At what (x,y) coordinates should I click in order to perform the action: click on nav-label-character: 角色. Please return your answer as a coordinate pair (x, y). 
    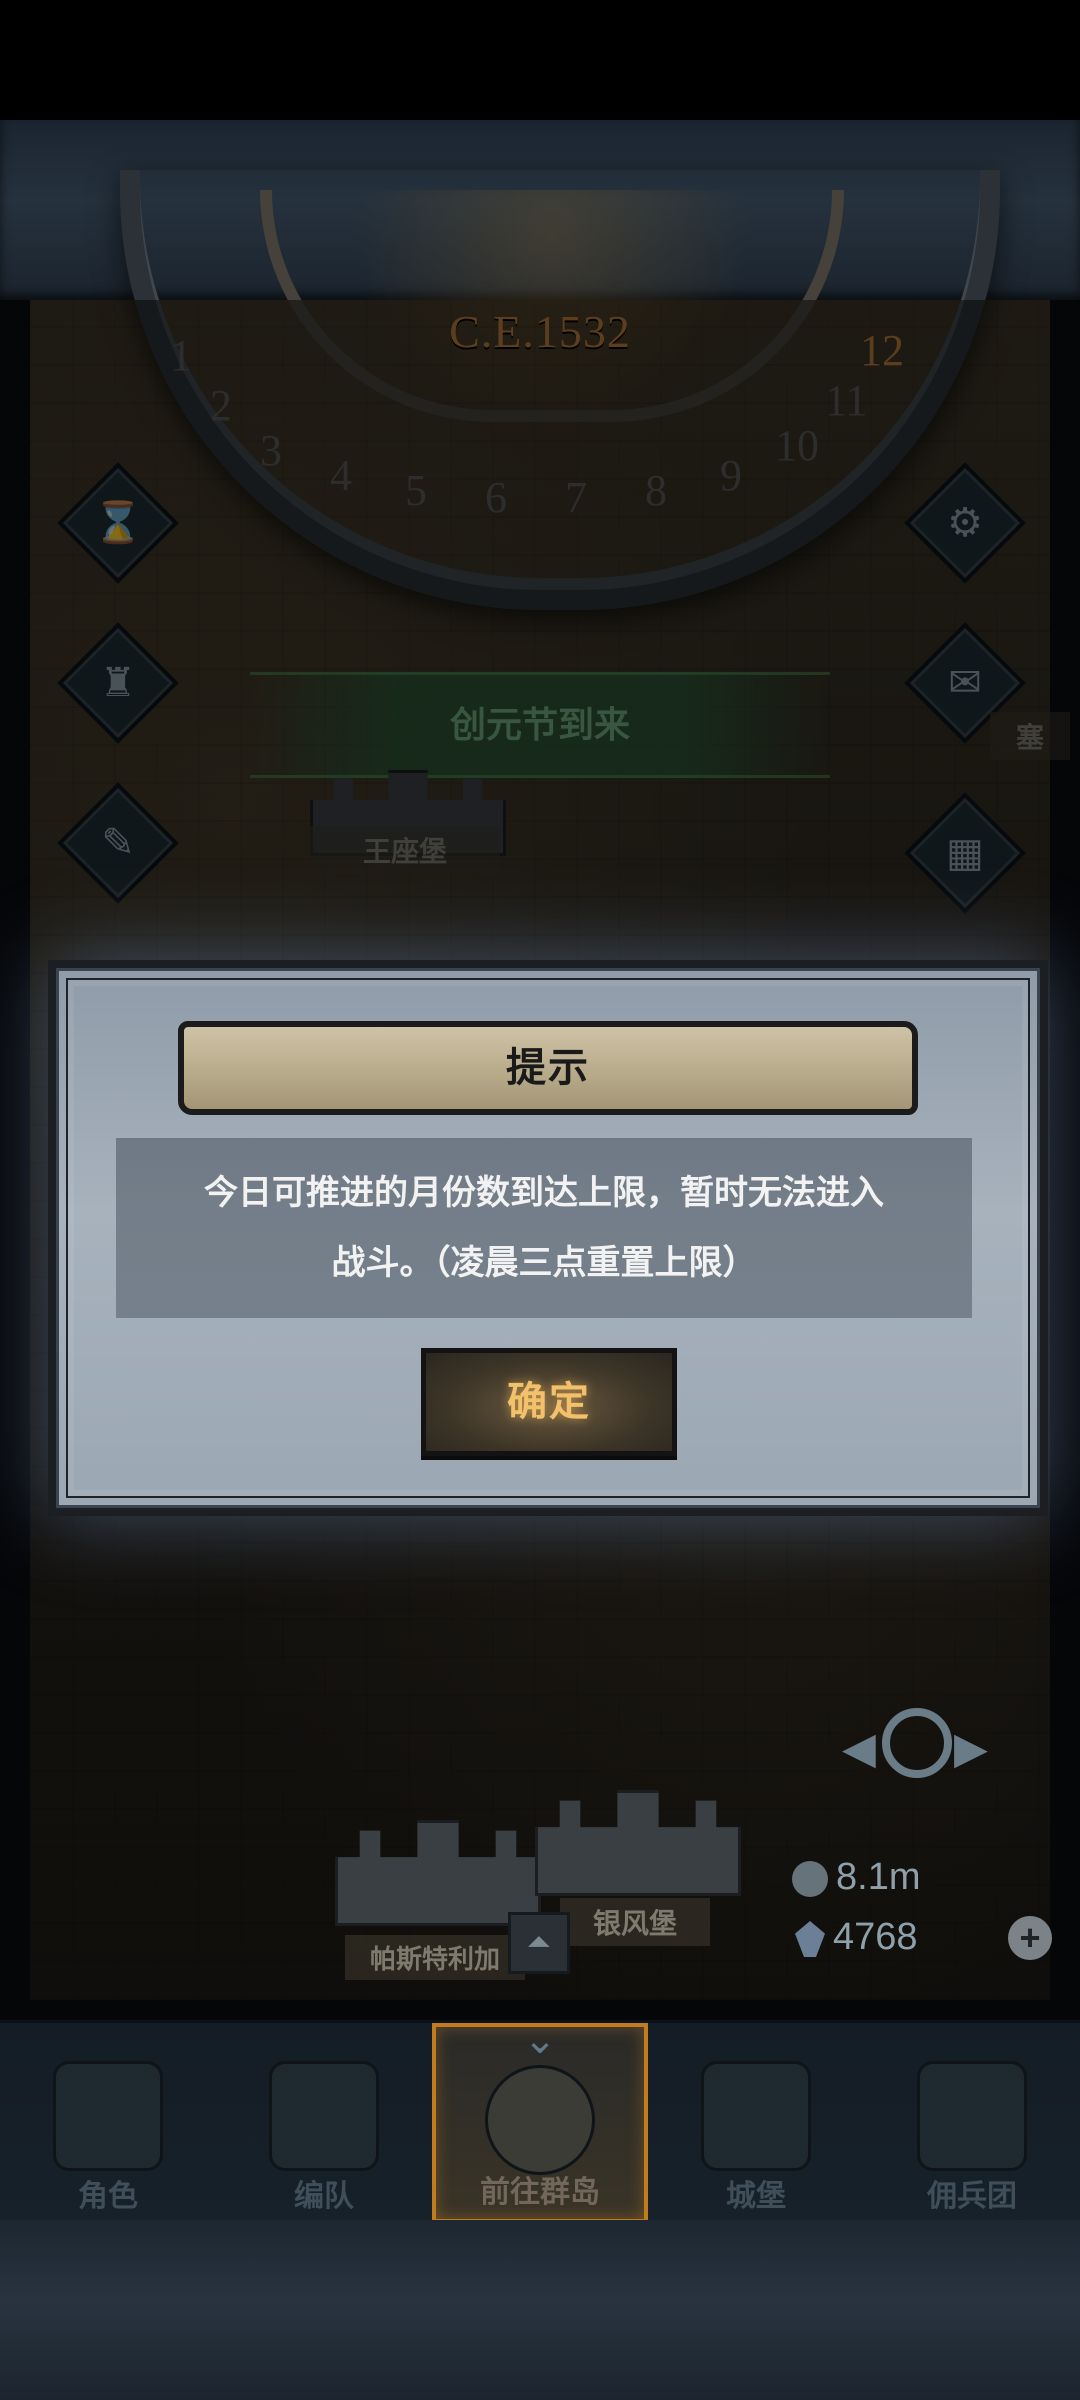
    Looking at the image, I should click on (108, 2196).